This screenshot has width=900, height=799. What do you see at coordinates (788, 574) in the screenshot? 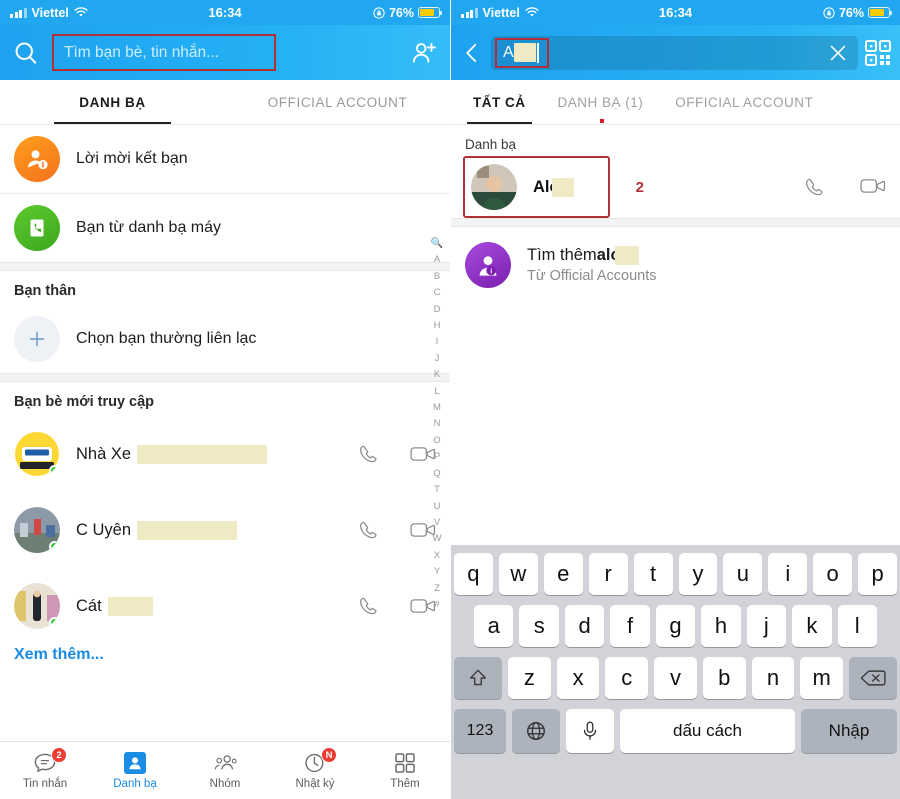
I see `key-i: i` at bounding box center [788, 574].